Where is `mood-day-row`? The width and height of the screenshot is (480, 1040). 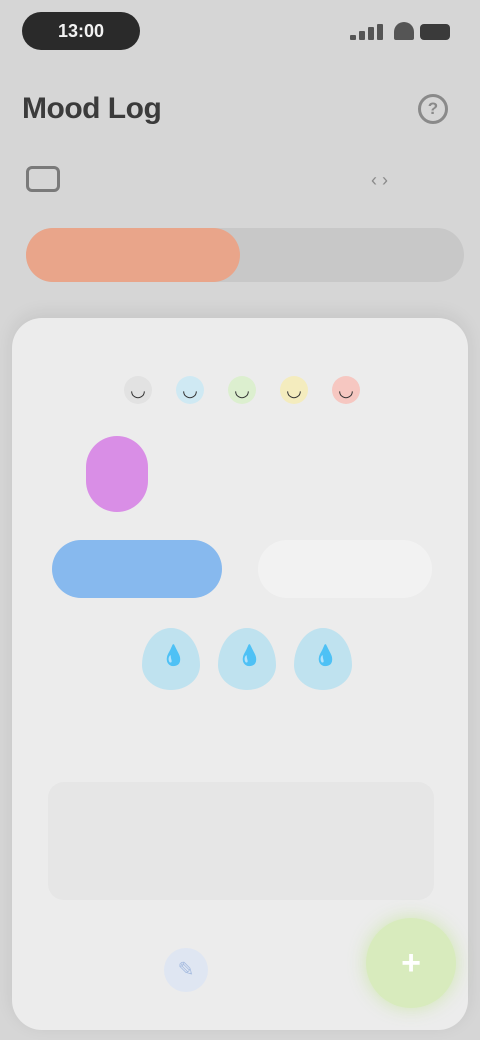 mood-day-row is located at coordinates (240, 476).